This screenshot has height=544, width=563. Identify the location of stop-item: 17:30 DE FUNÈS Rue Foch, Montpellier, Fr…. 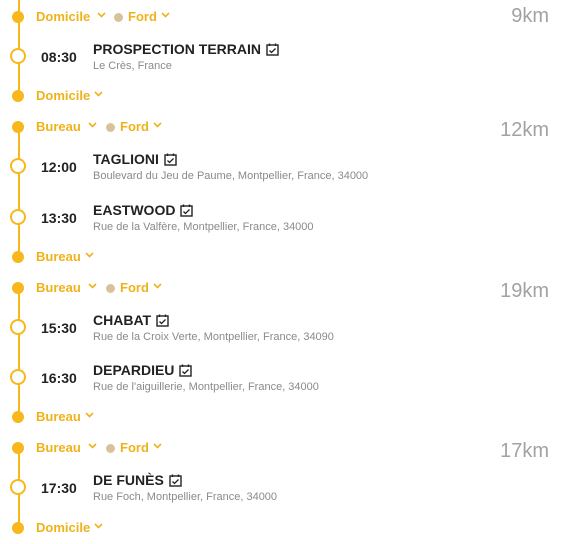
(281, 492).